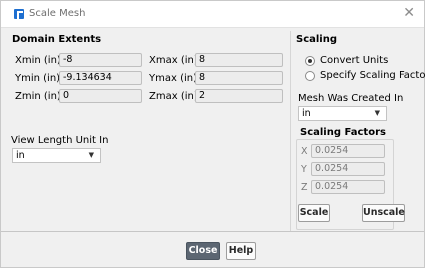 Image resolution: width=425 pixels, height=268 pixels. I want to click on convert-units-label: Convert Units, so click(354, 60).